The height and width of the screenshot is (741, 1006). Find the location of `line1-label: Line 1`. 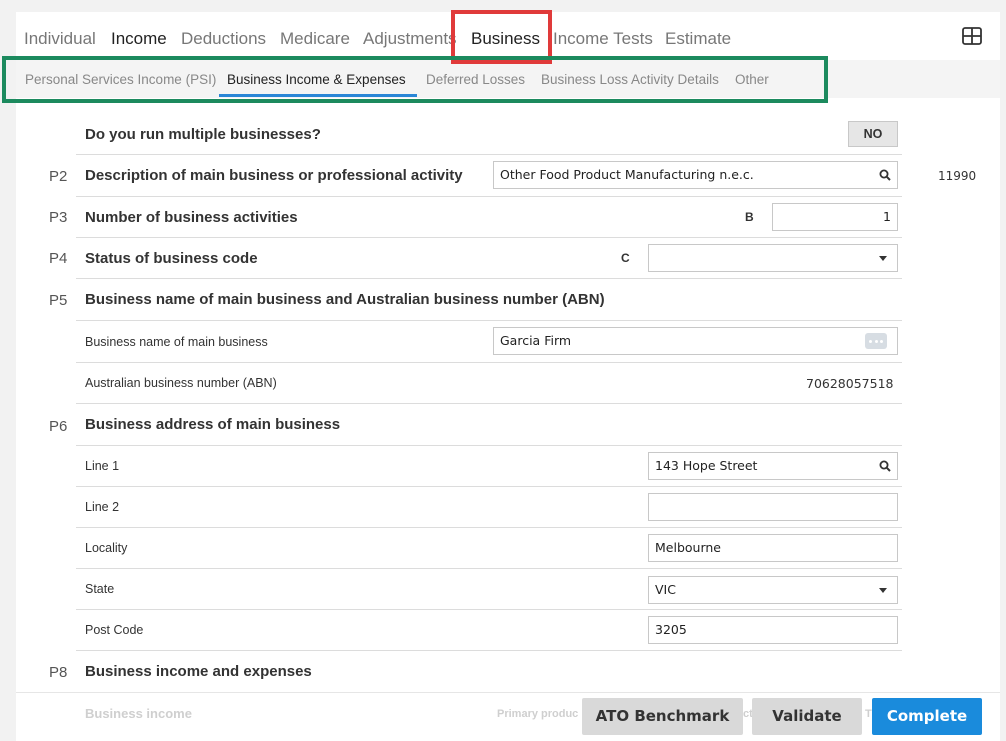

line1-label: Line 1 is located at coordinates (102, 466).